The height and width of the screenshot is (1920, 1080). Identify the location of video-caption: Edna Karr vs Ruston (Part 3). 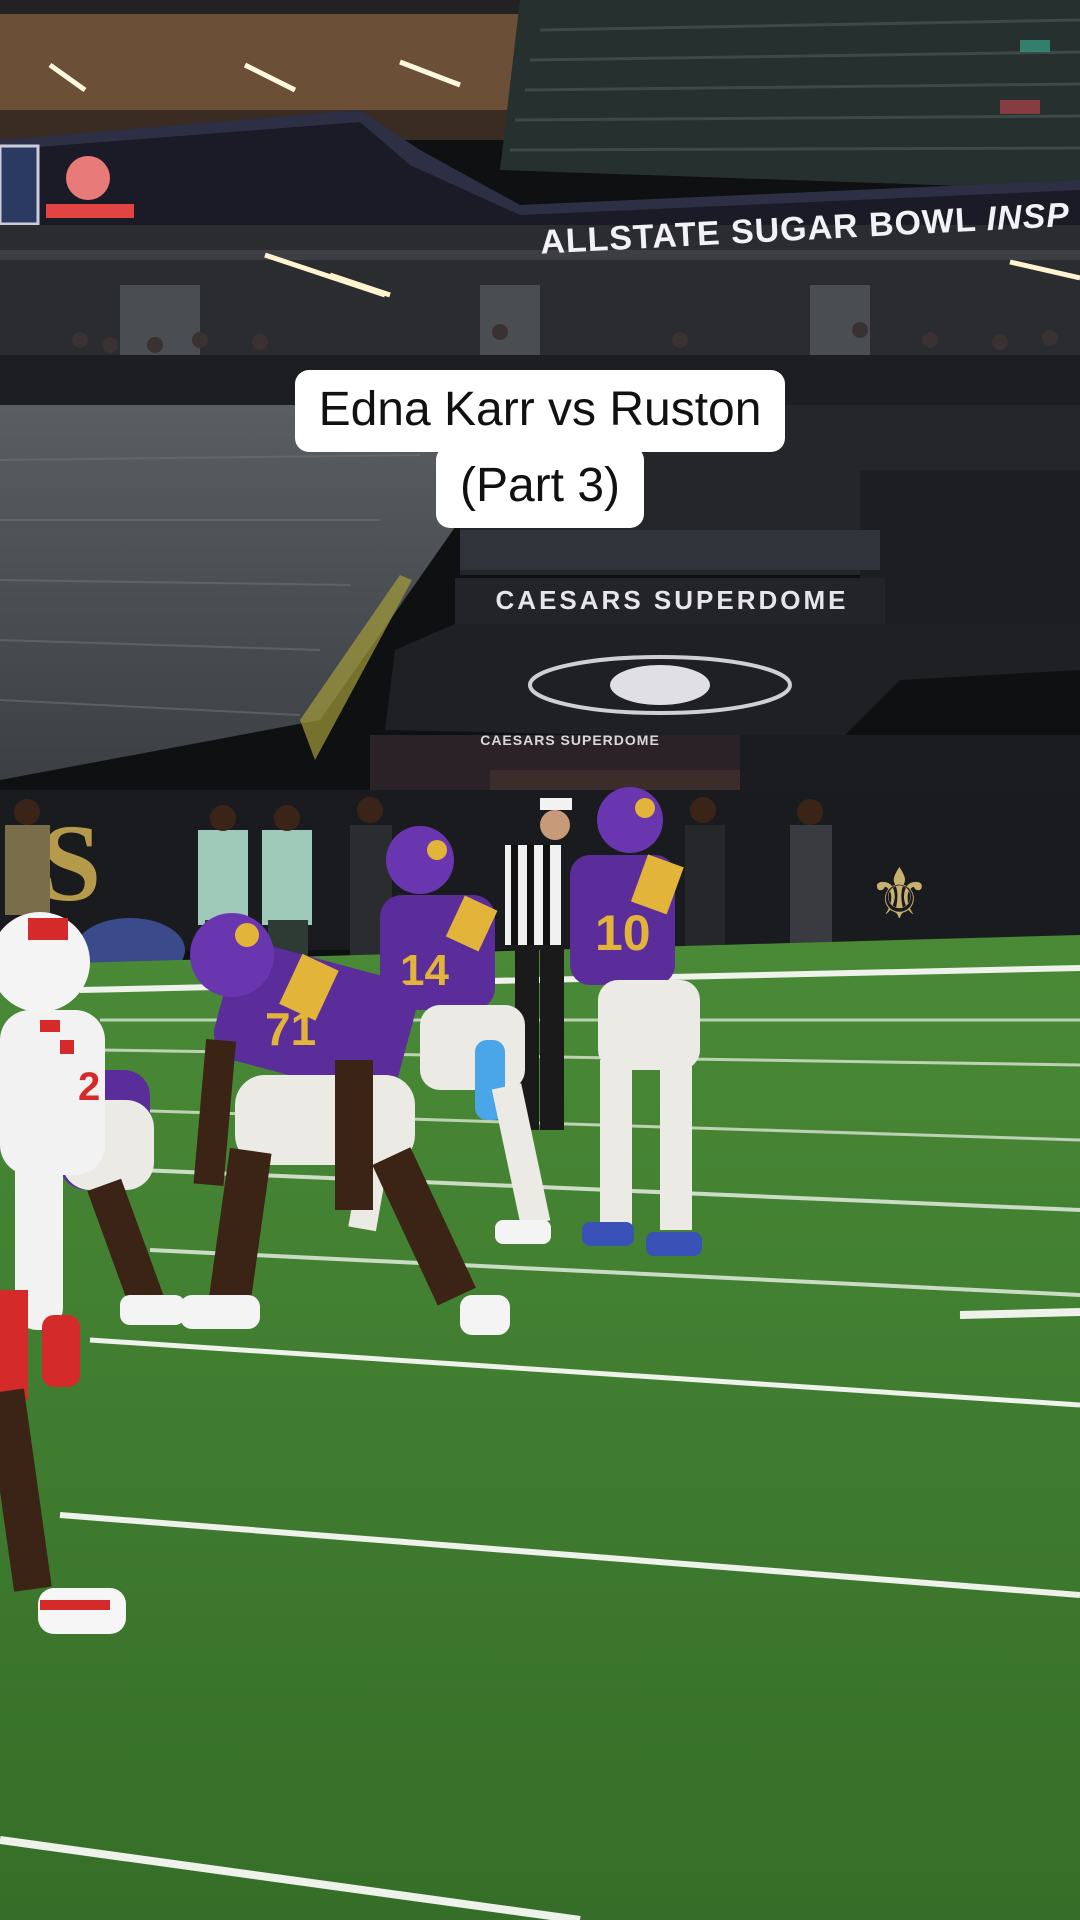
(540, 449).